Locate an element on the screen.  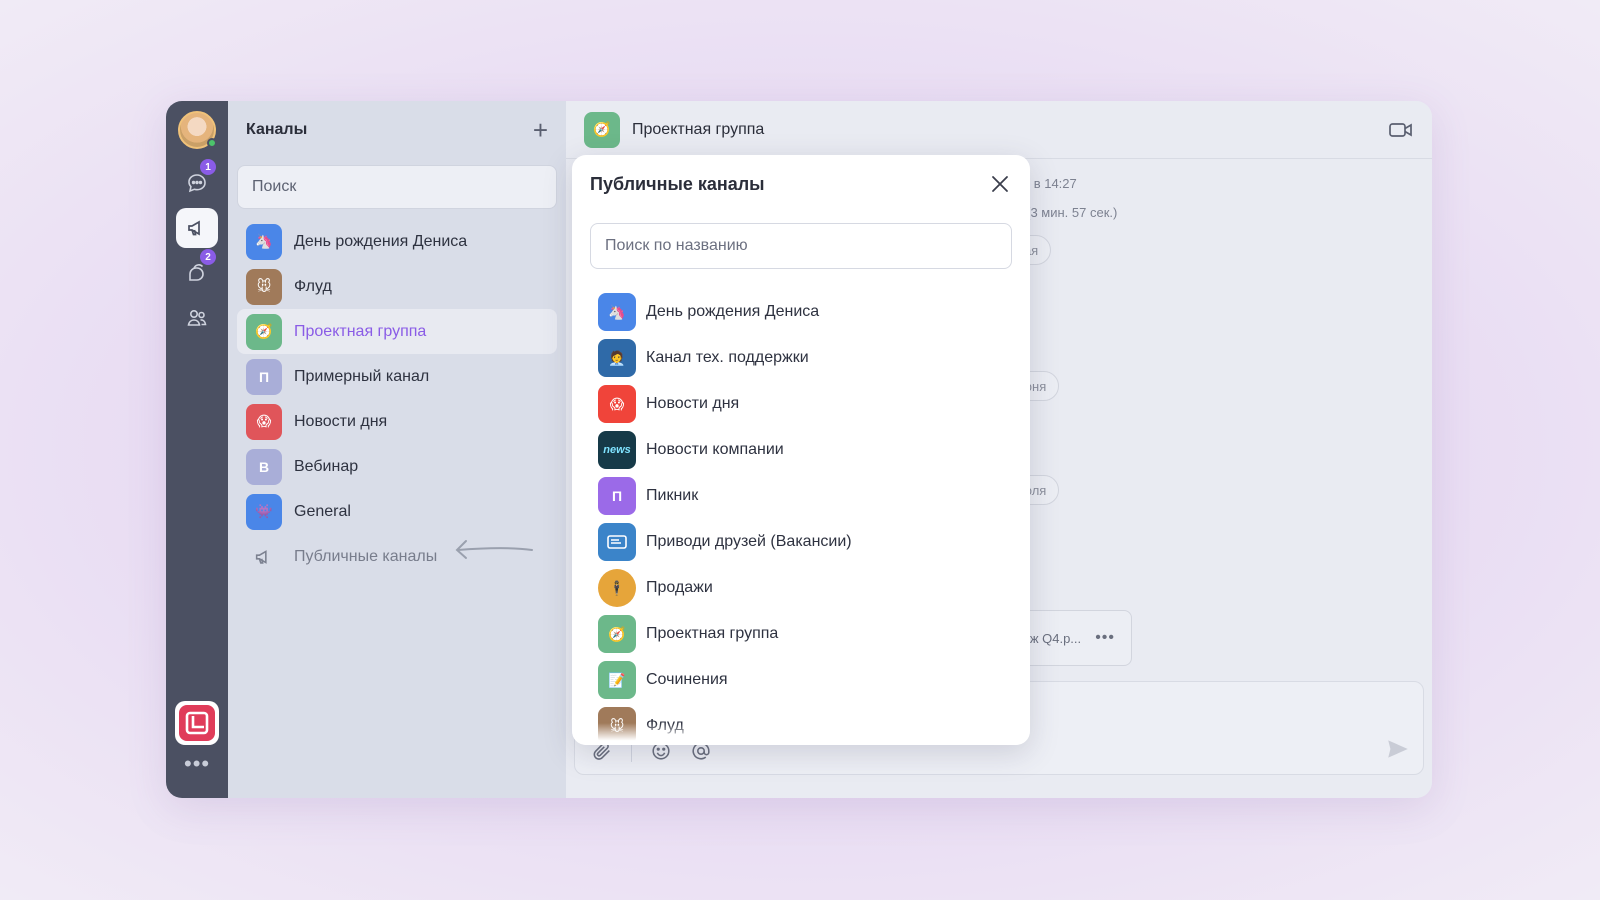
app-rail: 1 2 ••• is located at coordinates (197, 449).